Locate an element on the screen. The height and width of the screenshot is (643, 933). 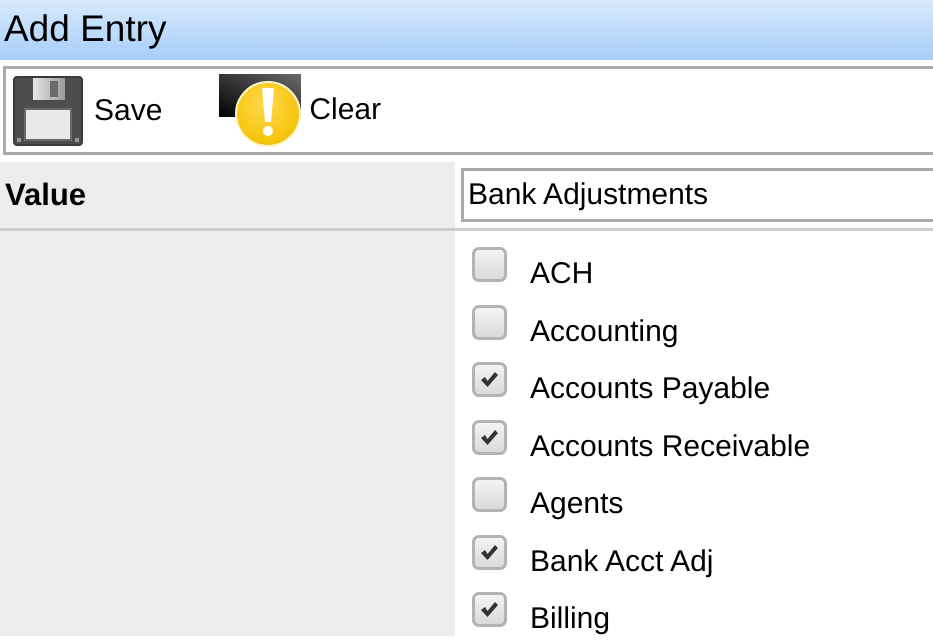
checkbox-label: Accounts Payable is located at coordinates (650, 384).